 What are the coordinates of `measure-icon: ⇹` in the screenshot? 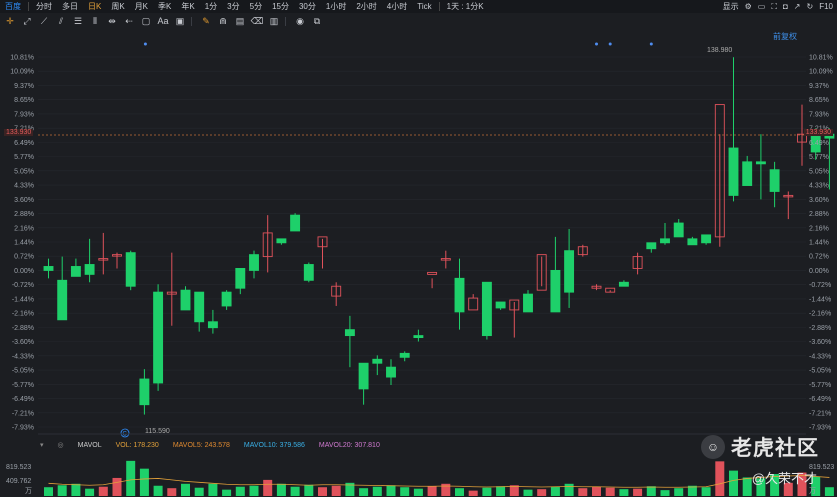 It's located at (112, 21).